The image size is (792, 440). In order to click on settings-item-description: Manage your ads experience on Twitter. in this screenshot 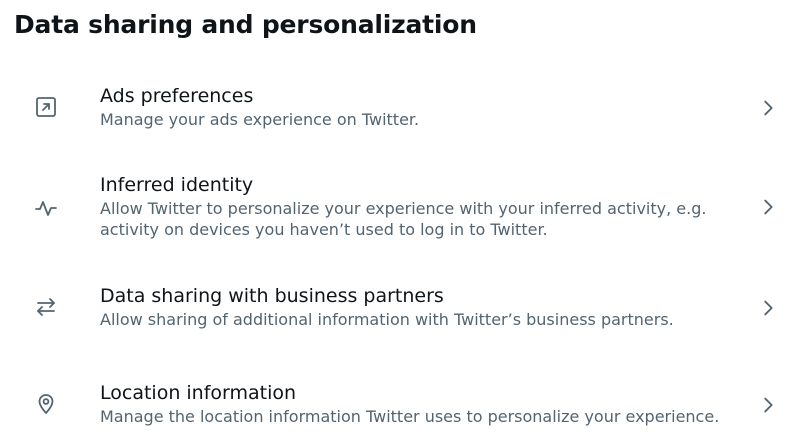, I will do `click(260, 119)`.